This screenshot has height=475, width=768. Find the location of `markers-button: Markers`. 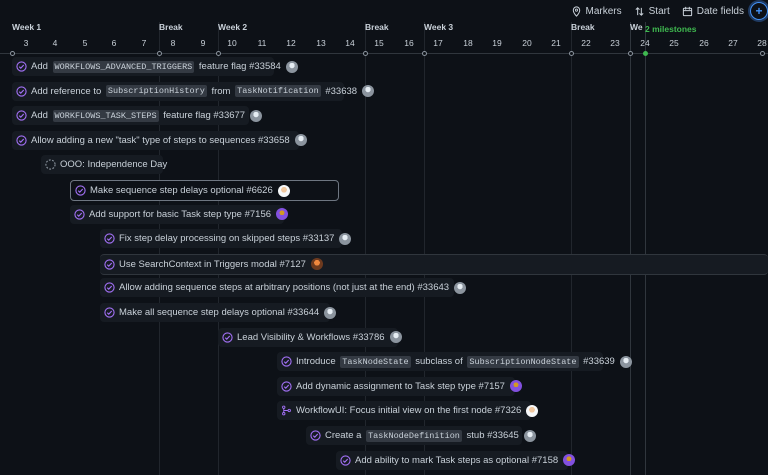

markers-button: Markers is located at coordinates (596, 11).